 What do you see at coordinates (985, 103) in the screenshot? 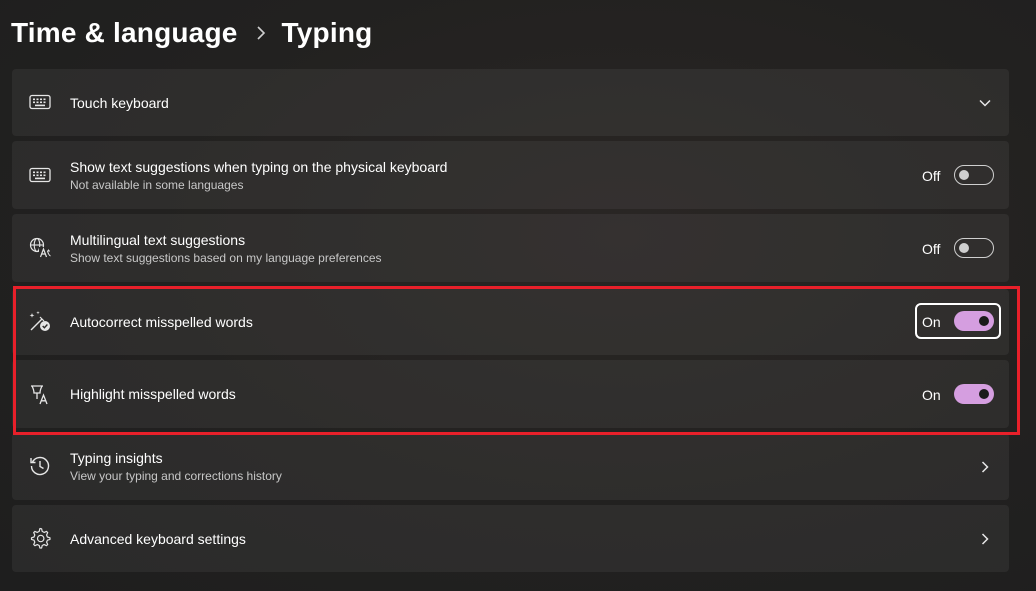
I see `chevron-down-icon` at bounding box center [985, 103].